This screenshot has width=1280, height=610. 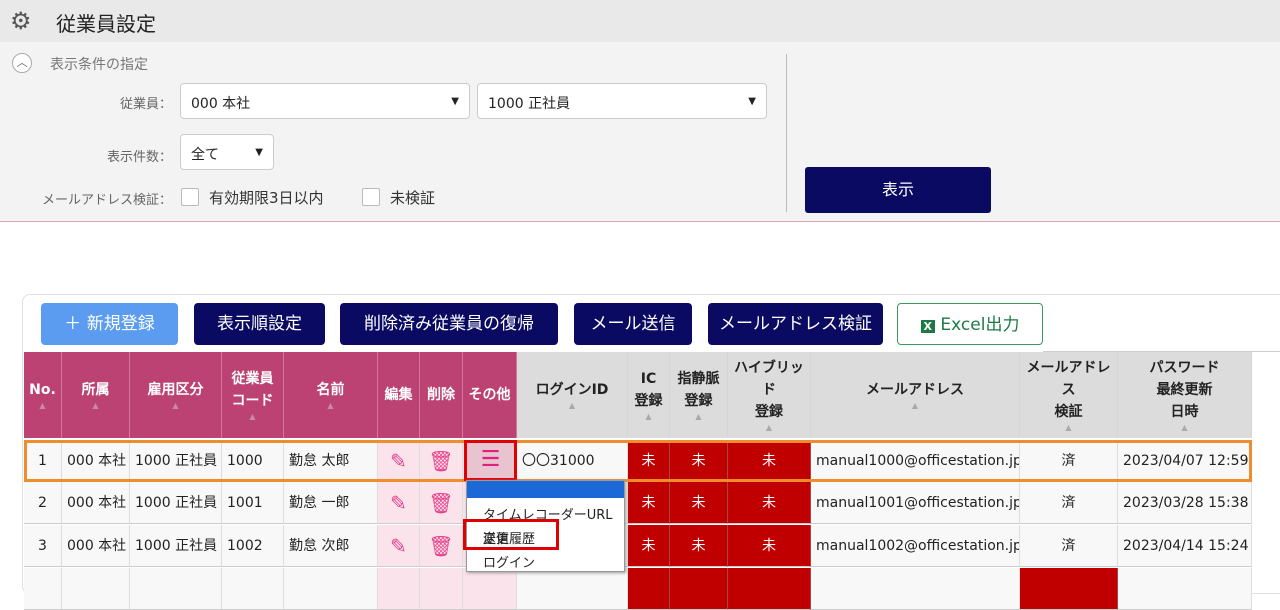 What do you see at coordinates (649, 395) in the screenshot?
I see `column-header-ic: IC 登録 ▲` at bounding box center [649, 395].